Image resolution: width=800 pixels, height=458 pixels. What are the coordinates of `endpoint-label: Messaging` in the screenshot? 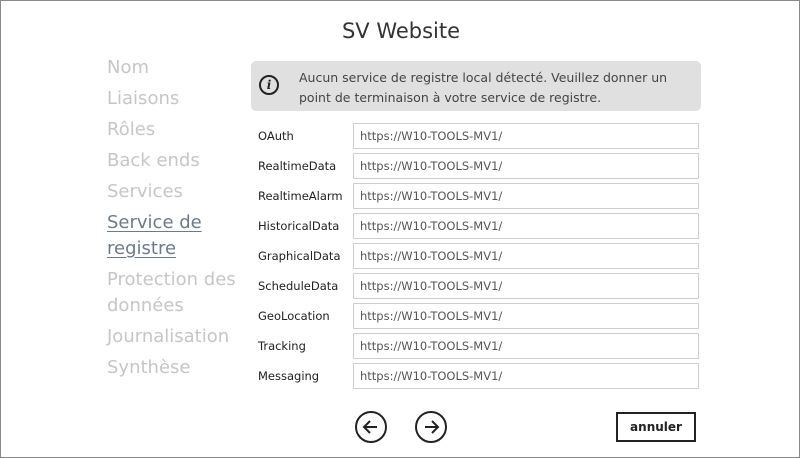 It's located at (289, 376).